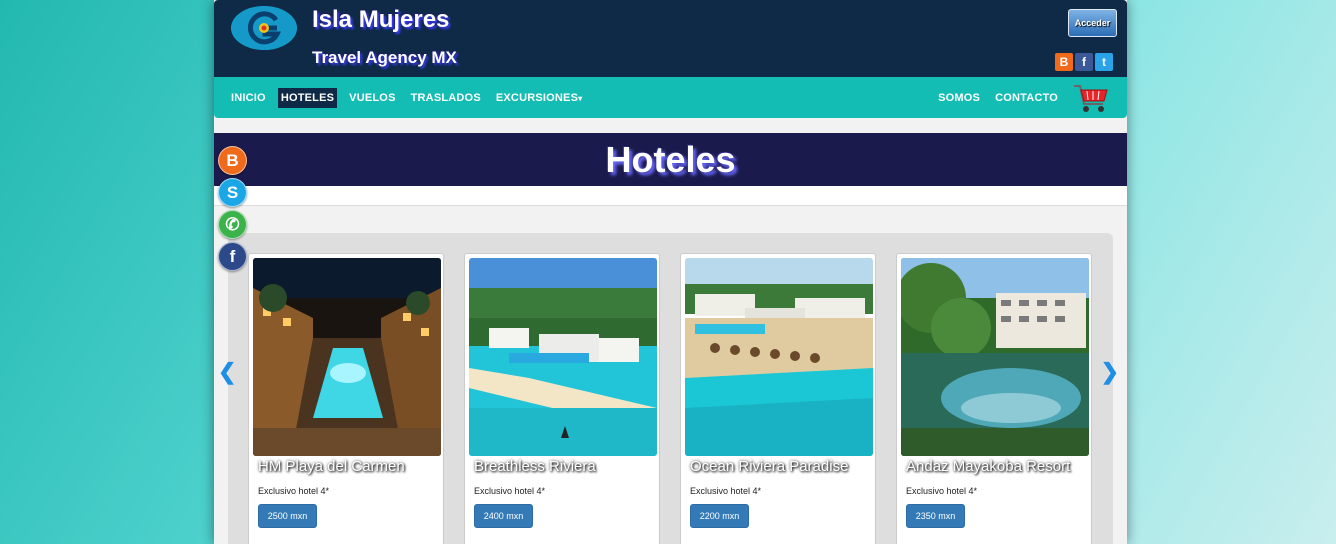  Describe the element at coordinates (372, 98) in the screenshot. I see `nav-vuelos: VUELOS` at that location.